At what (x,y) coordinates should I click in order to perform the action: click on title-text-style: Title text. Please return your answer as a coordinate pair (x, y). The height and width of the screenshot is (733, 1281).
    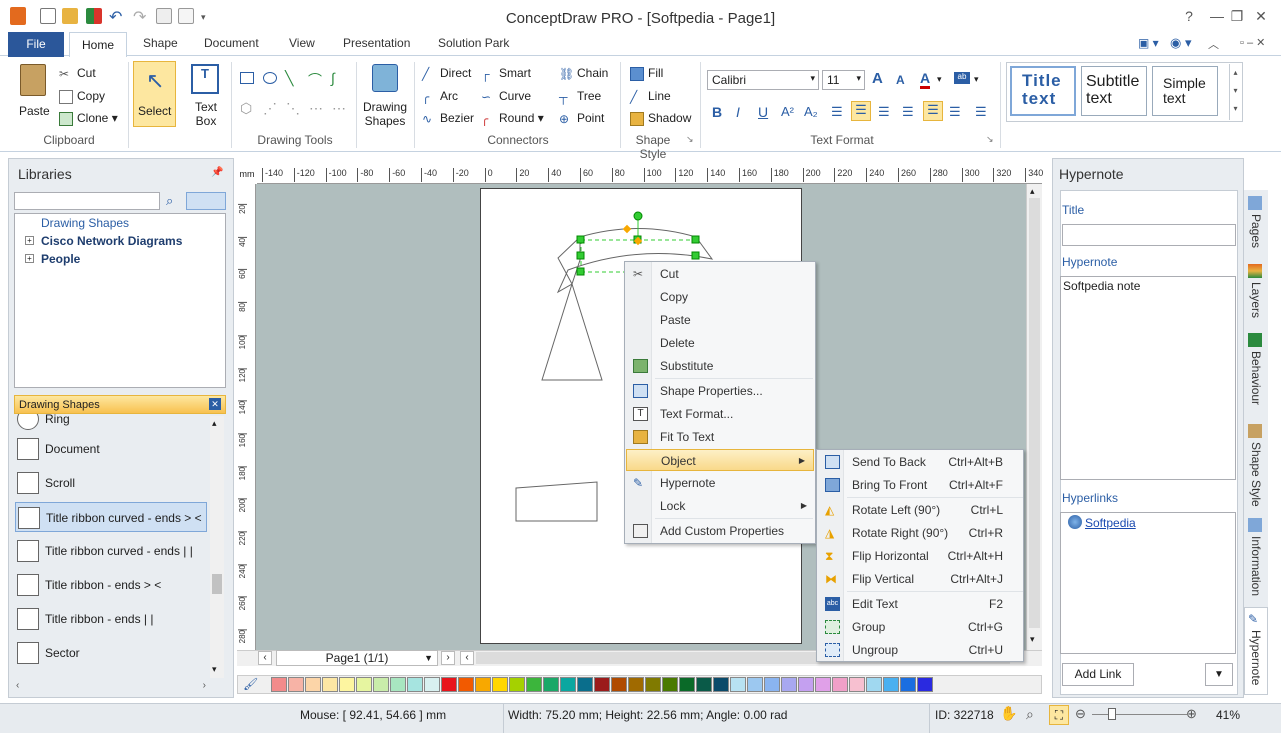
    Looking at the image, I should click on (1043, 91).